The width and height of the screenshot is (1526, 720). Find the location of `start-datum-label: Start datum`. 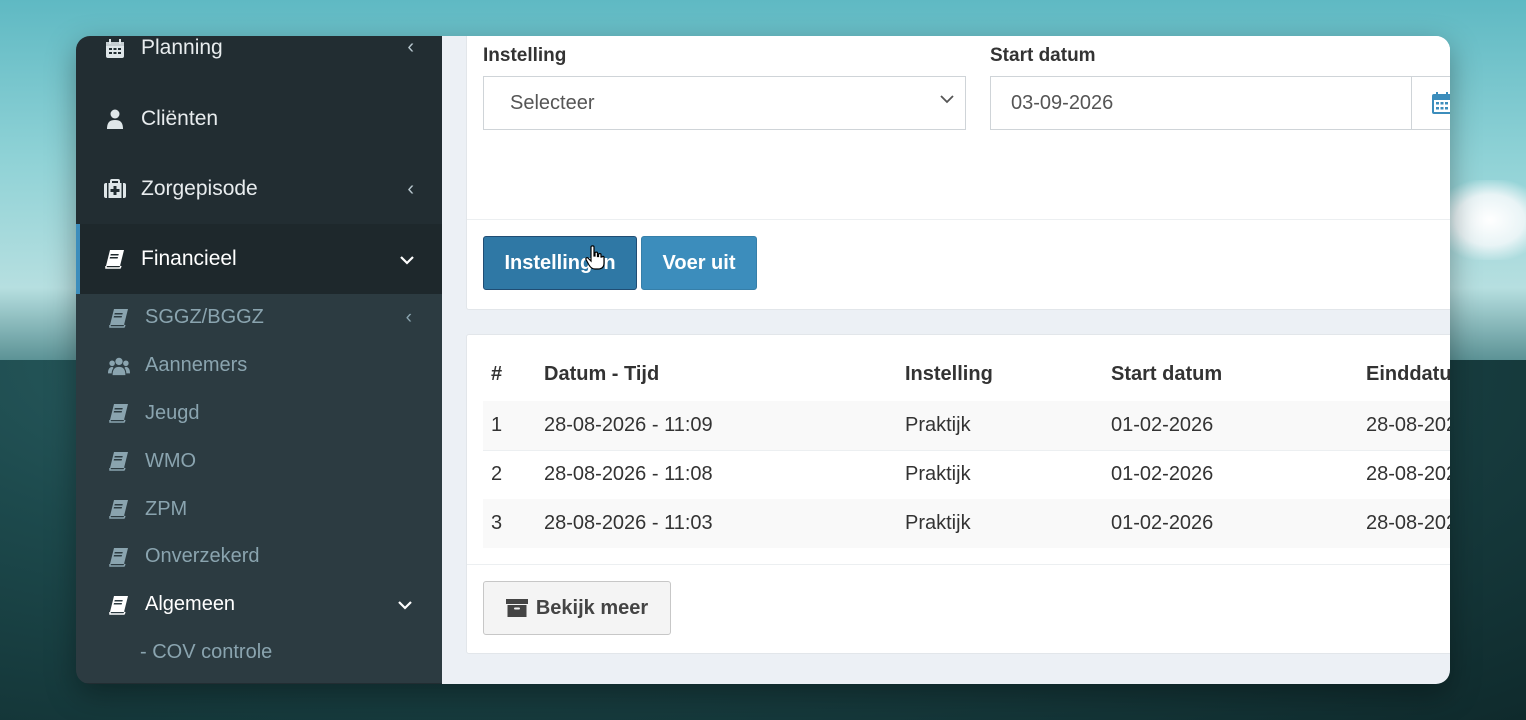

start-datum-label: Start datum is located at coordinates (1043, 55).